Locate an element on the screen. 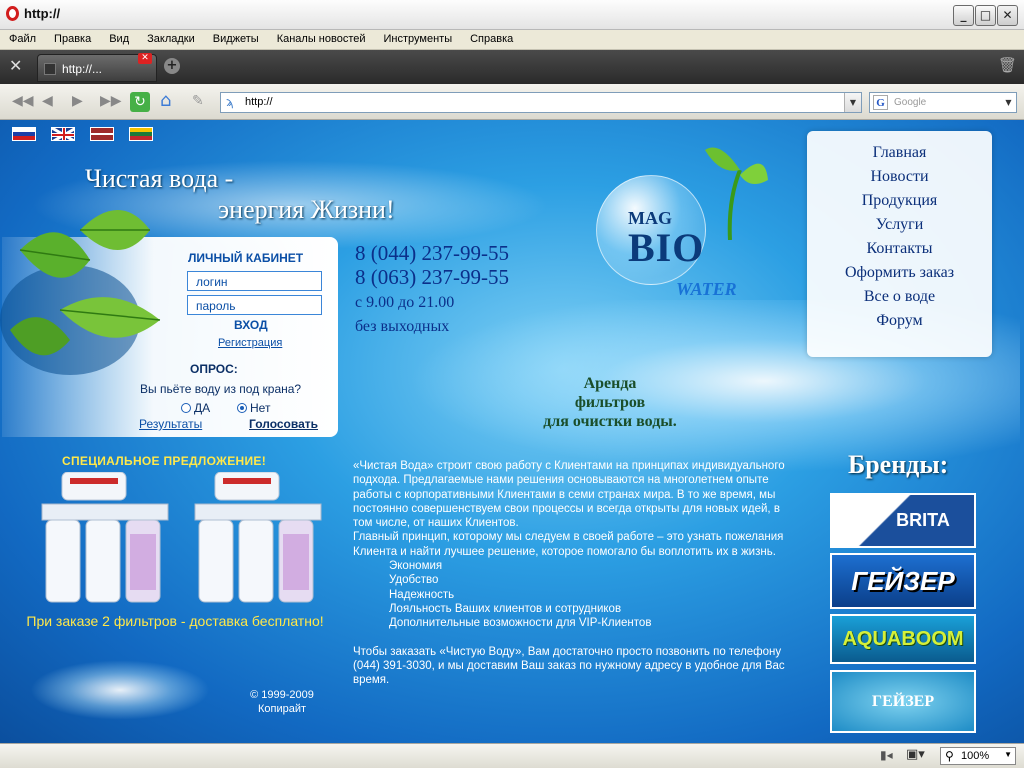 The image size is (1024, 768). magnifier-icon: ⚲ is located at coordinates (949, 756).